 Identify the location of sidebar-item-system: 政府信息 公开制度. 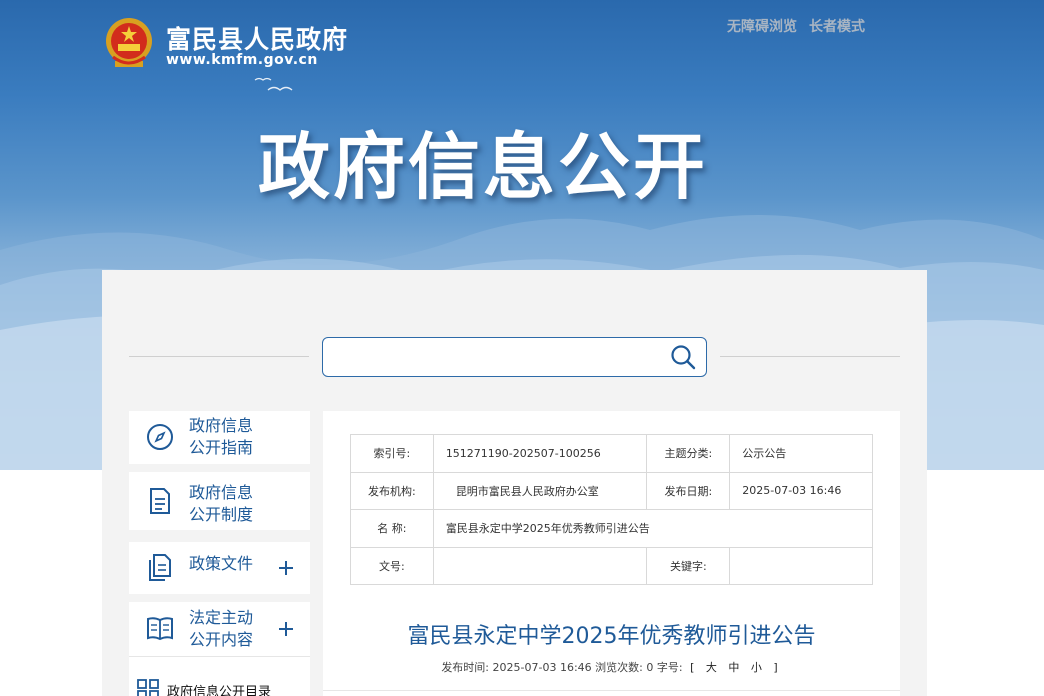
(219, 501).